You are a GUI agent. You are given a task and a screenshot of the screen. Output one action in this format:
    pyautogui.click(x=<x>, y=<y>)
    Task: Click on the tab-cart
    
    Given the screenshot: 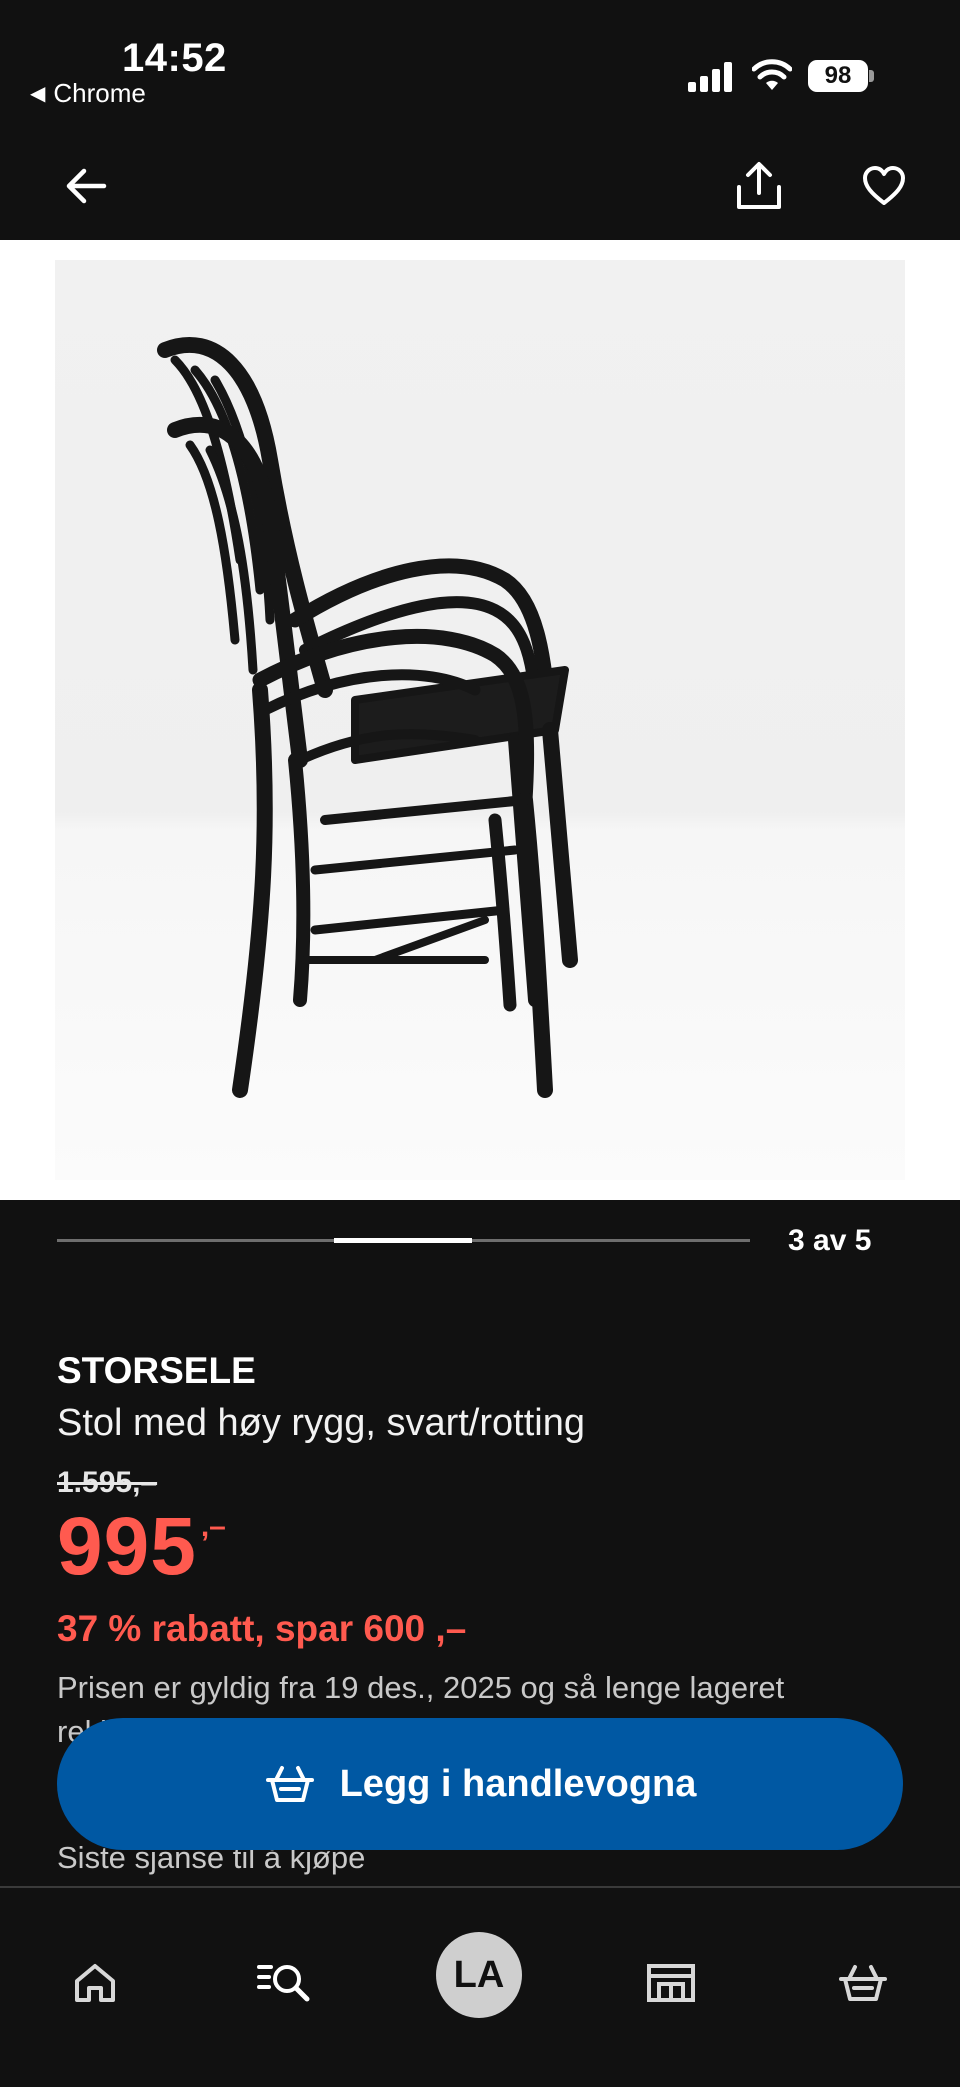 What is the action you would take?
    pyautogui.click(x=863, y=1983)
    